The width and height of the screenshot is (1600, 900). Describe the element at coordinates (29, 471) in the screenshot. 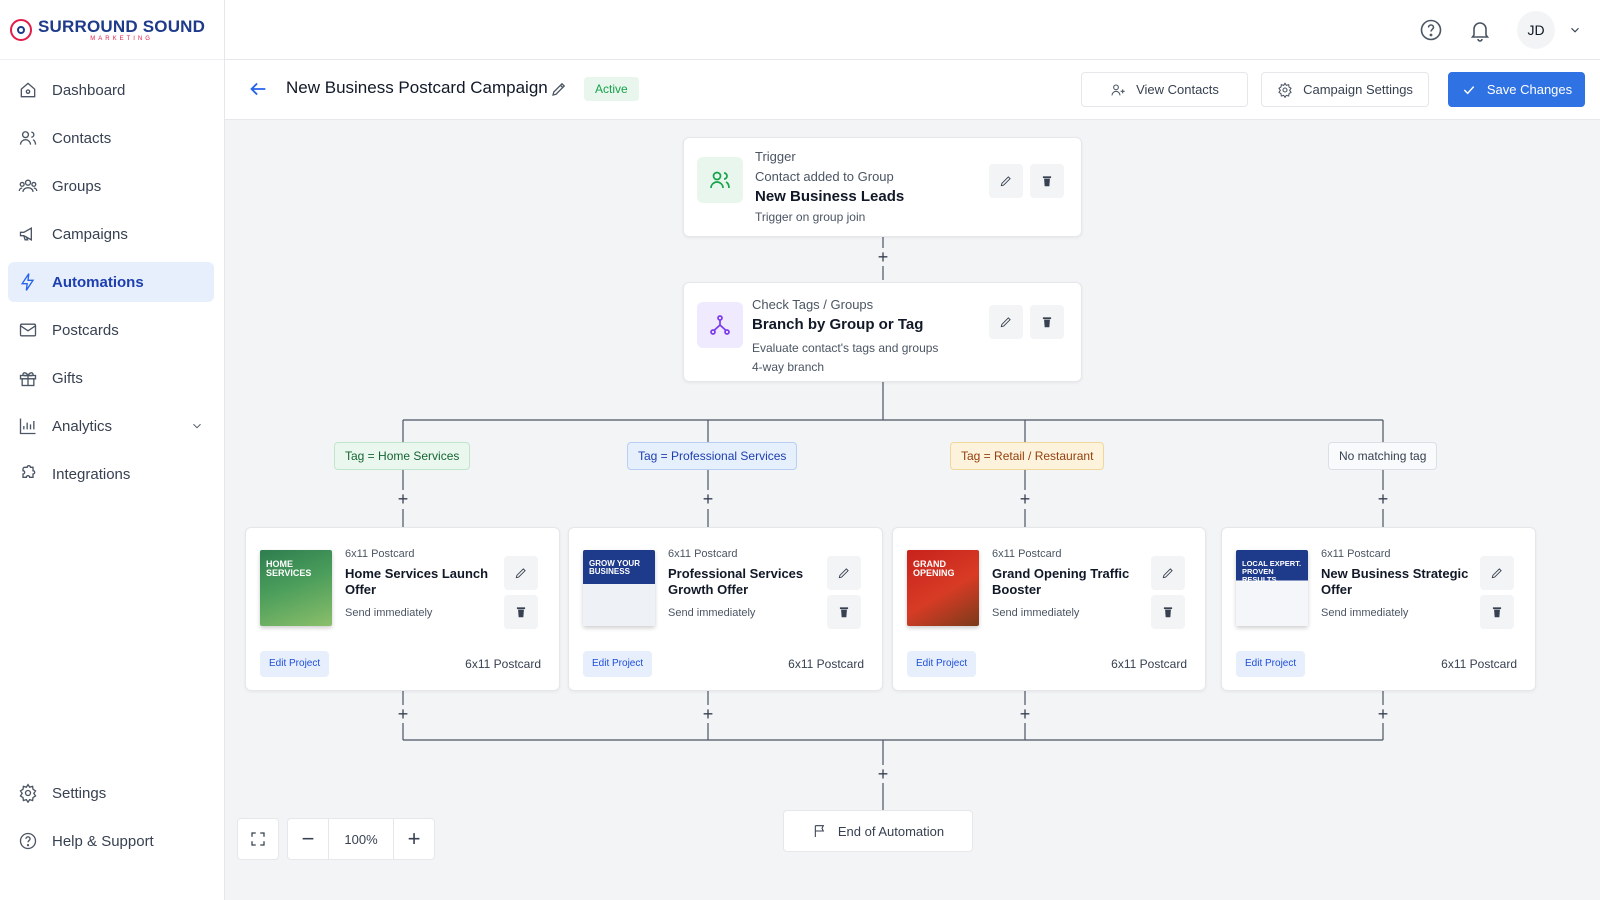

I see `puzzle-icon` at that location.